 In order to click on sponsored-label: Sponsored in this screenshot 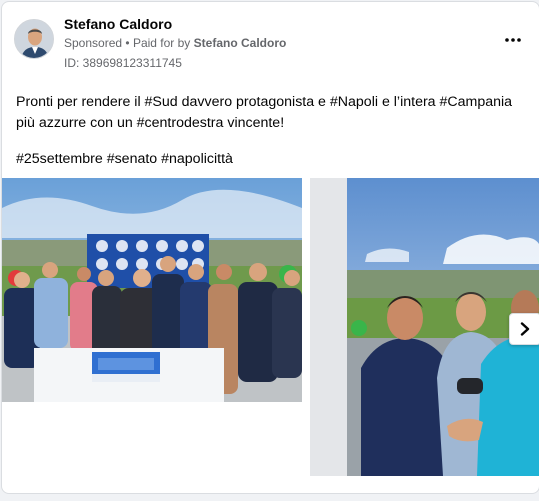, I will do `click(93, 43)`.